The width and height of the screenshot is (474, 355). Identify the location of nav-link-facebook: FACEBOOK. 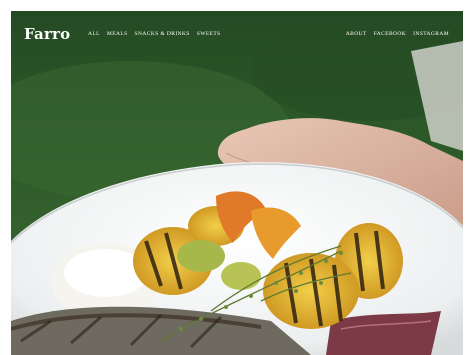
(390, 34).